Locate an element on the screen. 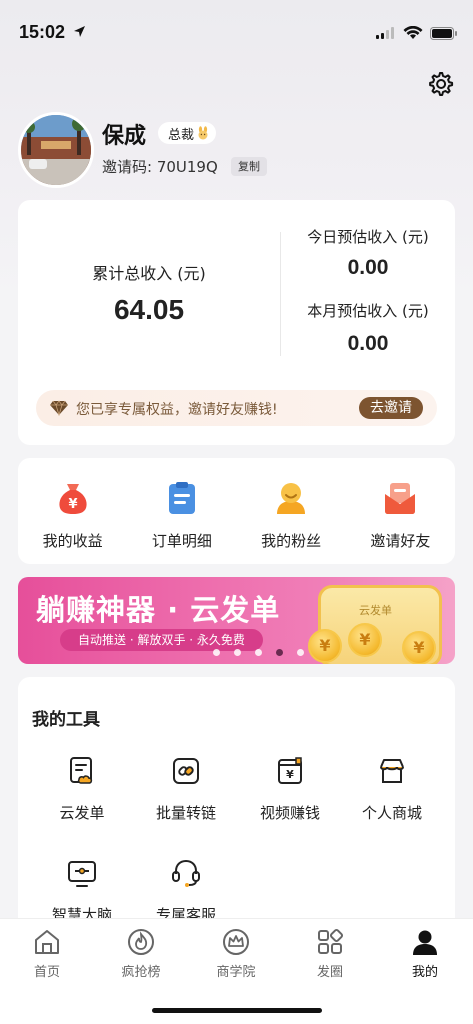 This screenshot has height=1024, width=473. tab-mine: 我的 is located at coordinates (425, 955).